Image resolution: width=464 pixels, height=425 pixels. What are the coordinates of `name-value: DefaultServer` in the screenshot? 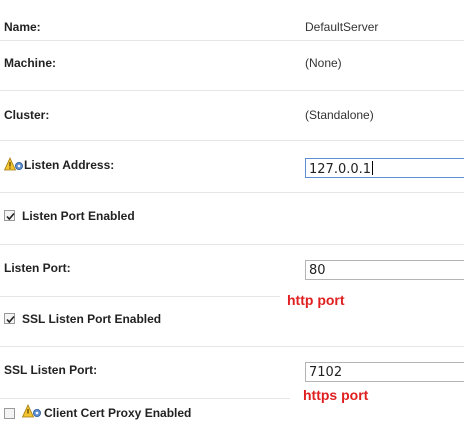 It's located at (342, 27).